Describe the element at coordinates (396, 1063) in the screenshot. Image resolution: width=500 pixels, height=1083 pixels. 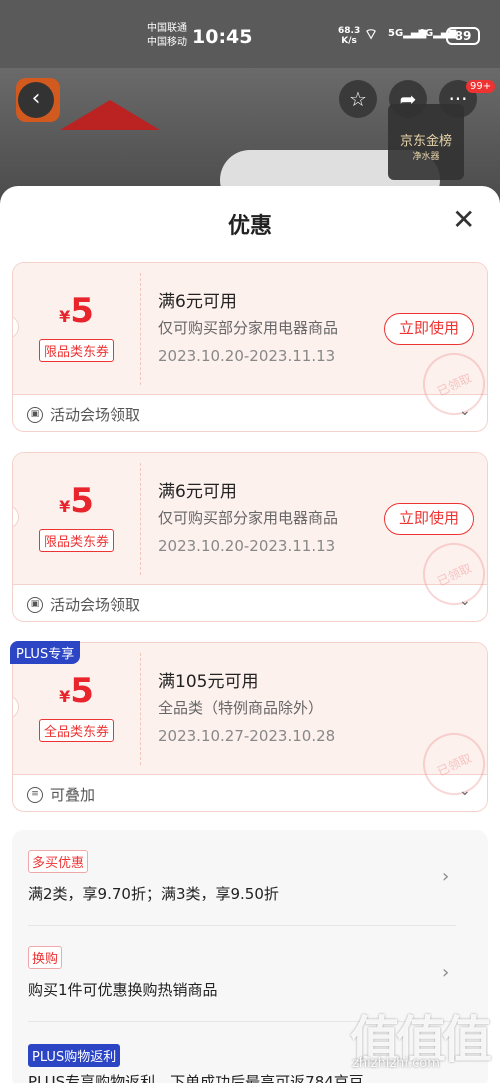
I see `site-watermark-url: zhizhizhi.com` at that location.